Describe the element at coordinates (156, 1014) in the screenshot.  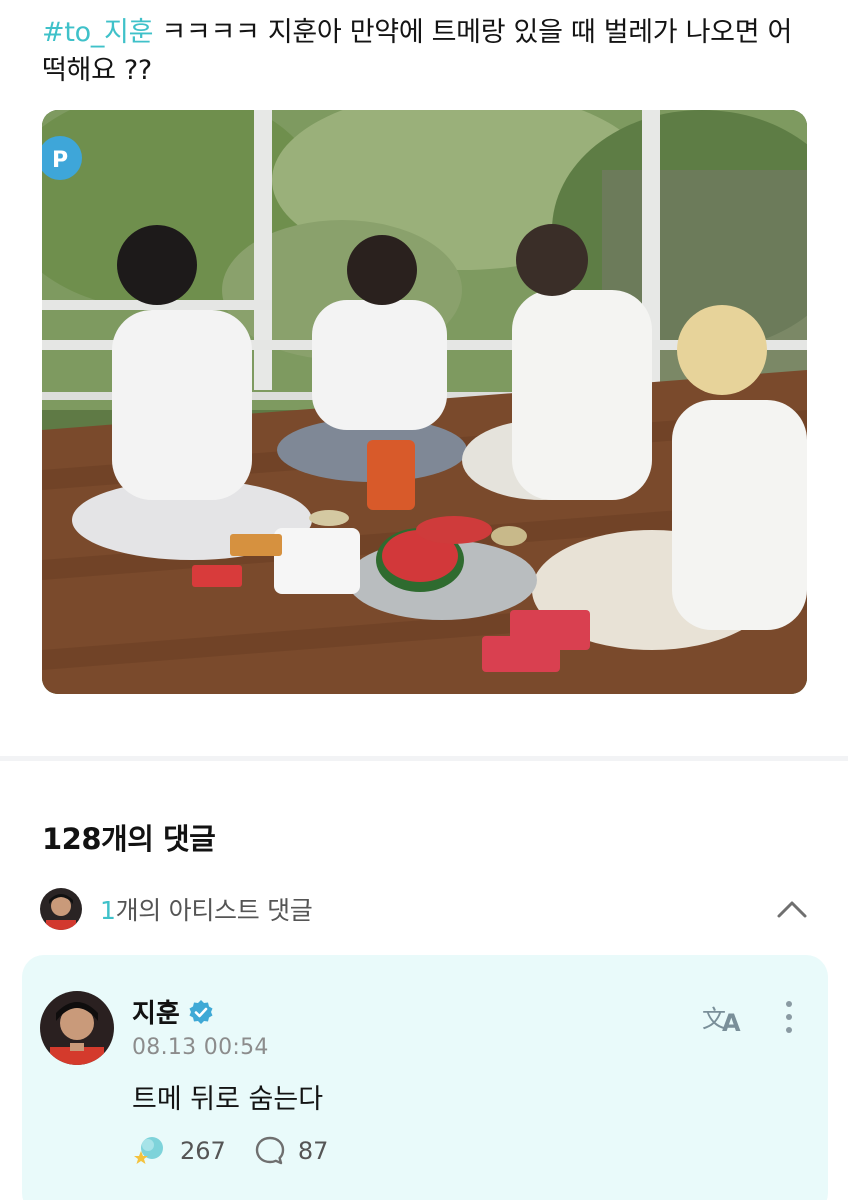
I see `comment-author-name: 지훈` at that location.